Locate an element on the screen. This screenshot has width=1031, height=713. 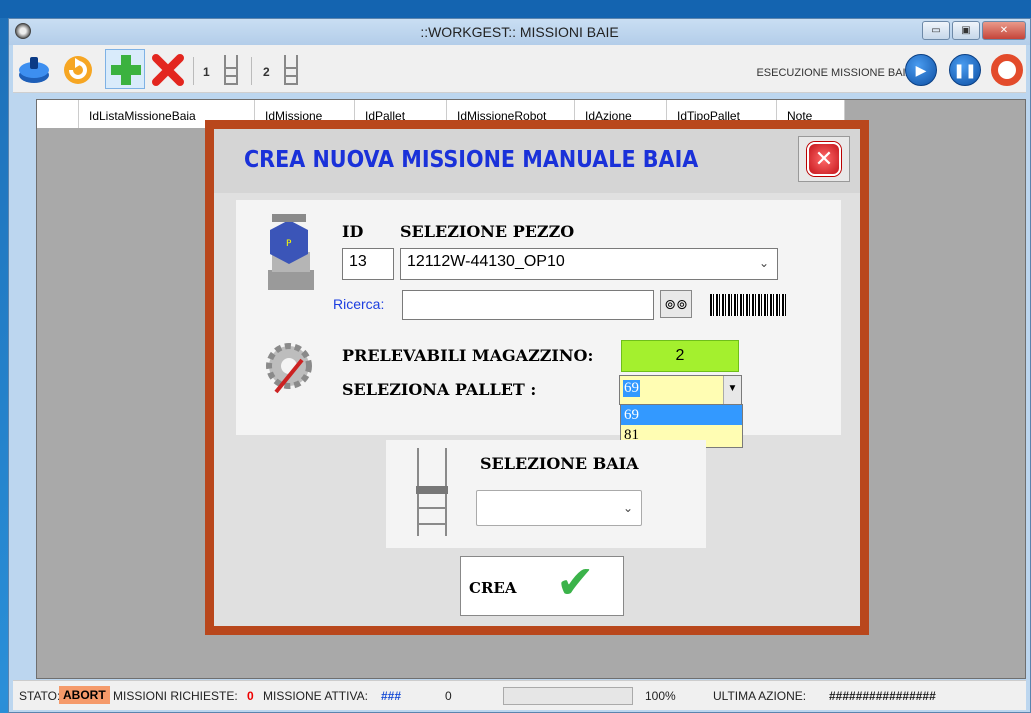
play-button: ▶ is located at coordinates (921, 70).